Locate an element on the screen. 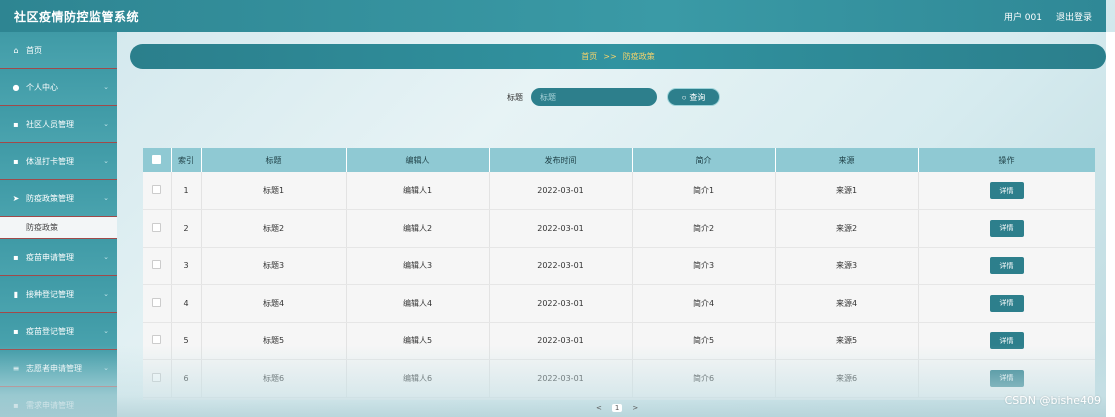 Image resolution: width=1115 pixels, height=417 pixels. watermark: CSDN @bishe409 is located at coordinates (1052, 400).